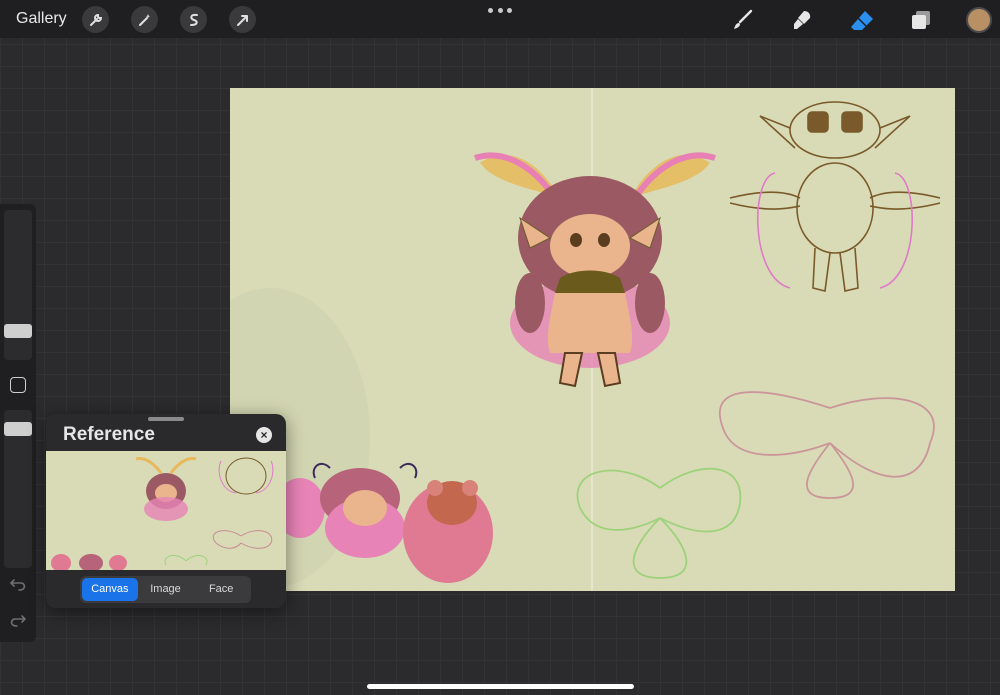 This screenshot has height=695, width=1000. Describe the element at coordinates (979, 20) in the screenshot. I see `color-picker-swatch` at that location.